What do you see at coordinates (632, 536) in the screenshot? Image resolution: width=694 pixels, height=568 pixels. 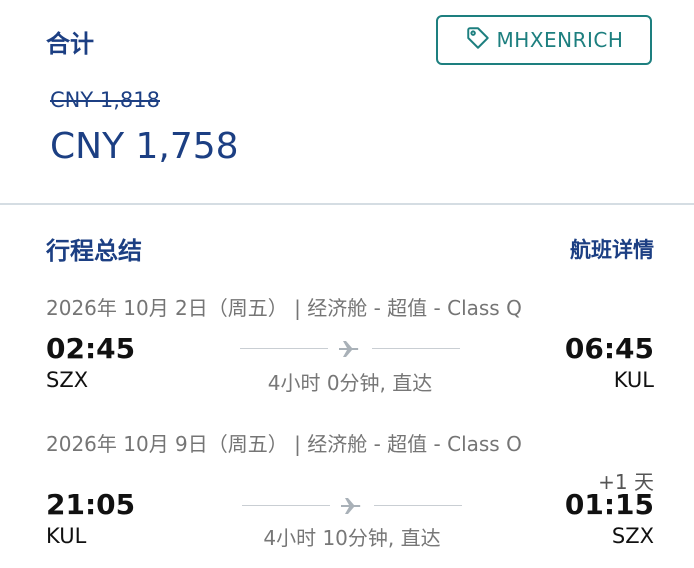 I see `arrive-airport-code: SZX` at bounding box center [632, 536].